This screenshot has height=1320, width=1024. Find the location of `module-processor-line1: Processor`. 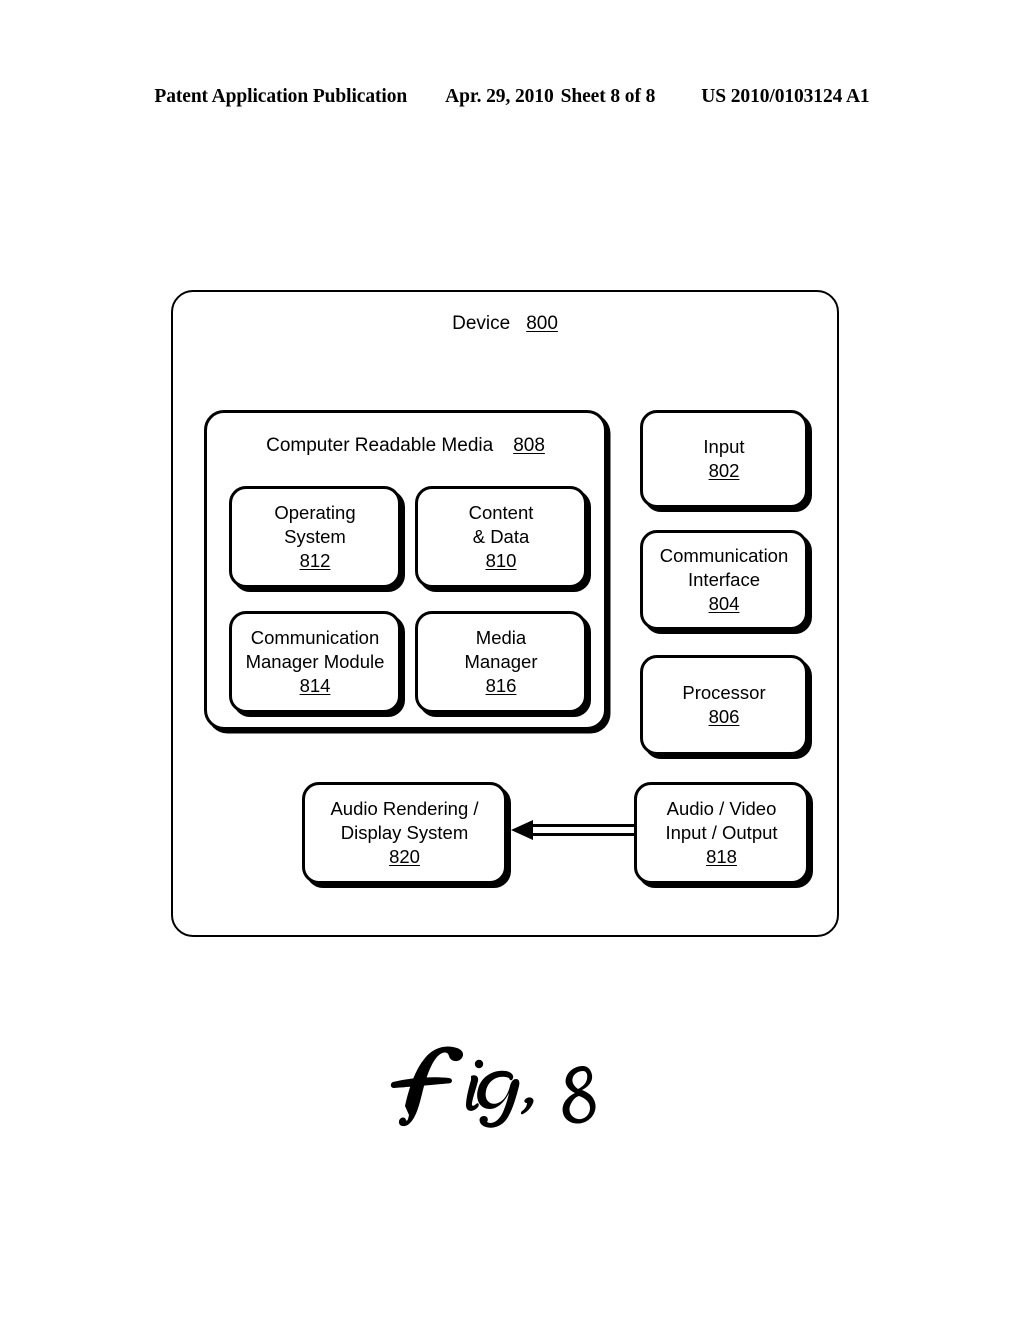

module-processor-line1: Processor is located at coordinates (724, 693).